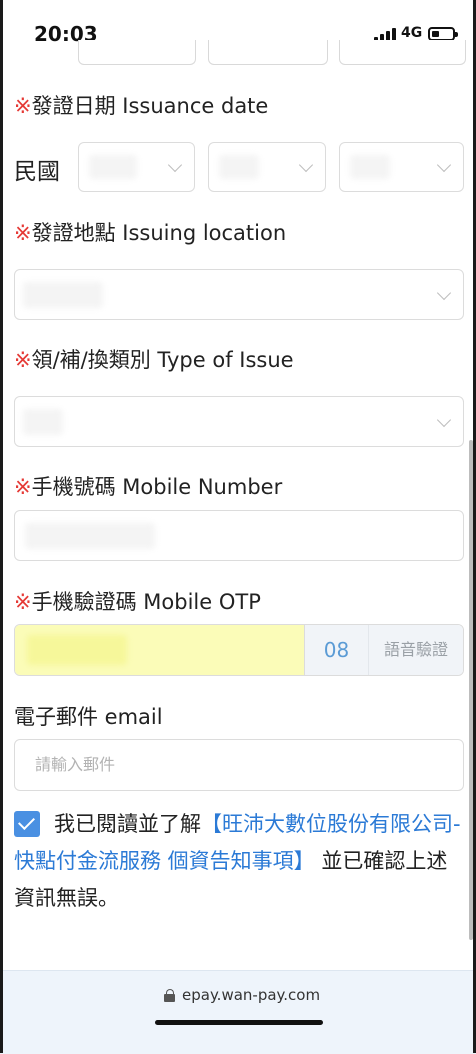  I want to click on browser-address-bar, so click(238, 1012).